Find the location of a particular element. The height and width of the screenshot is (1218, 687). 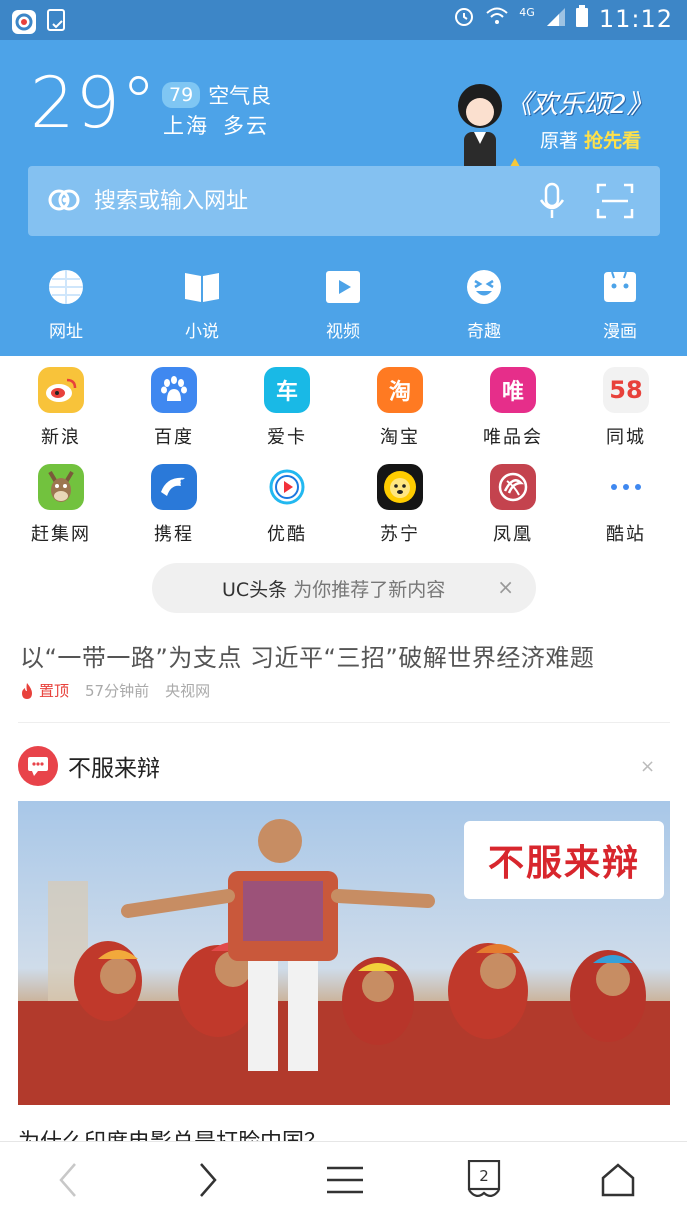

site-ganji: 赶集网 is located at coordinates (61, 505).